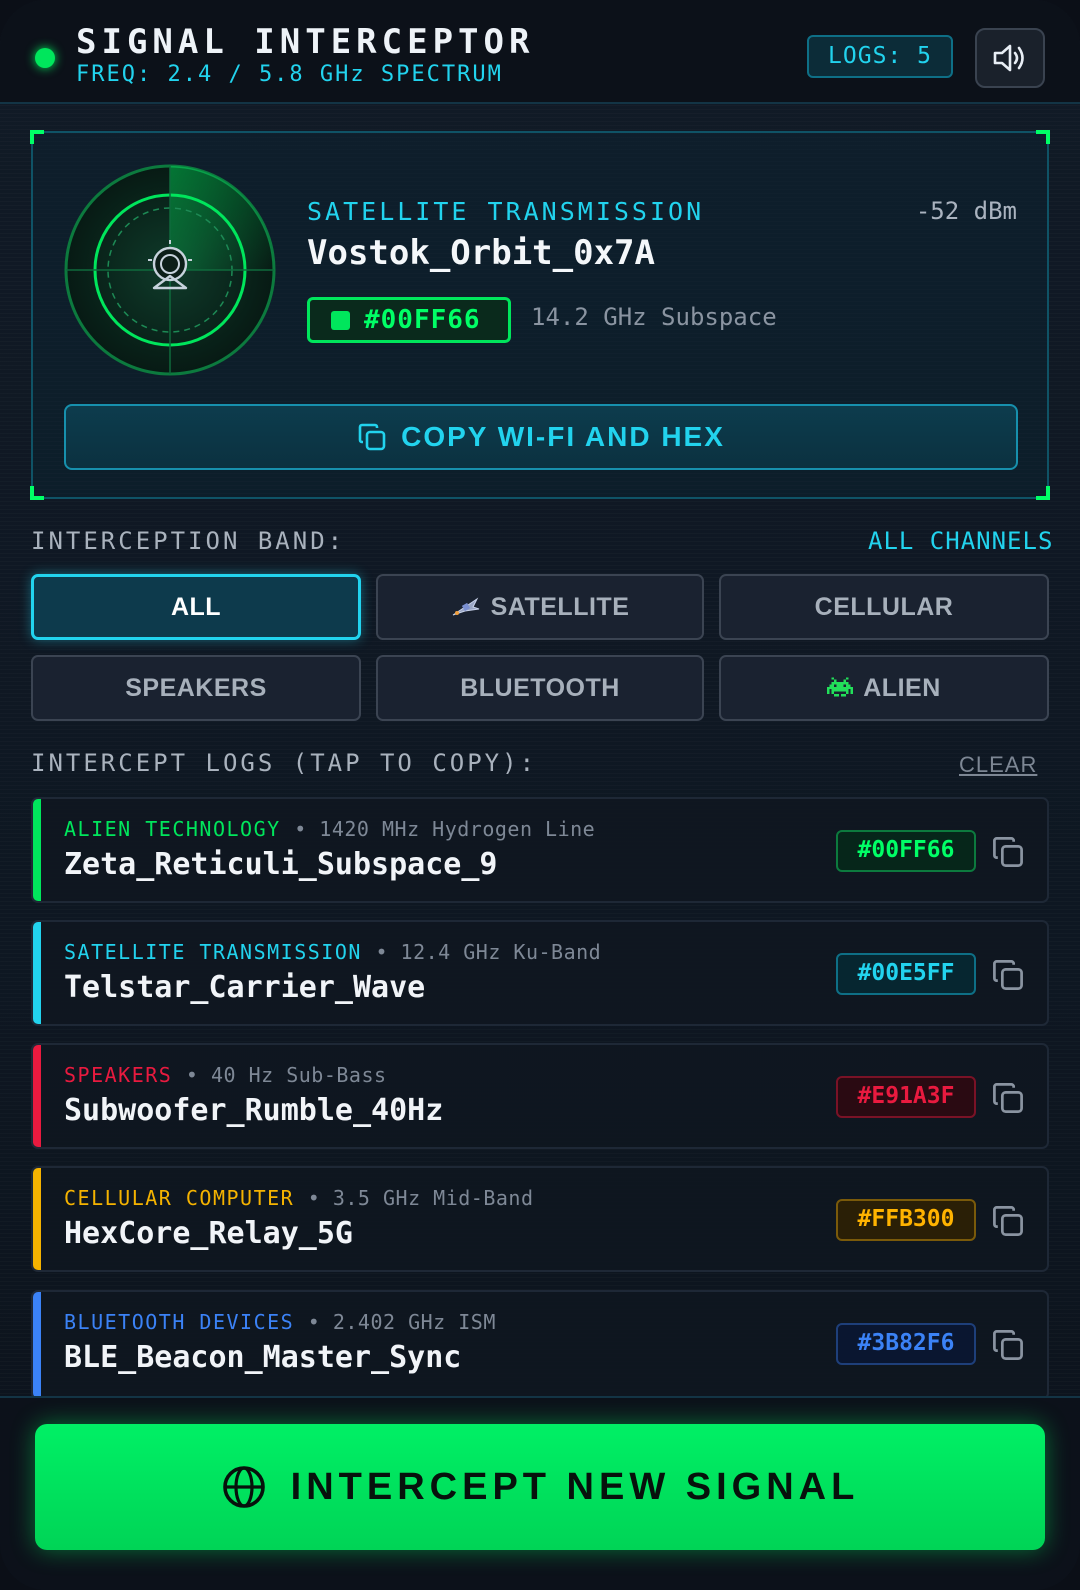  I want to click on log-signal-name: Zeta_Reticuli_Subspace_9, so click(281, 864).